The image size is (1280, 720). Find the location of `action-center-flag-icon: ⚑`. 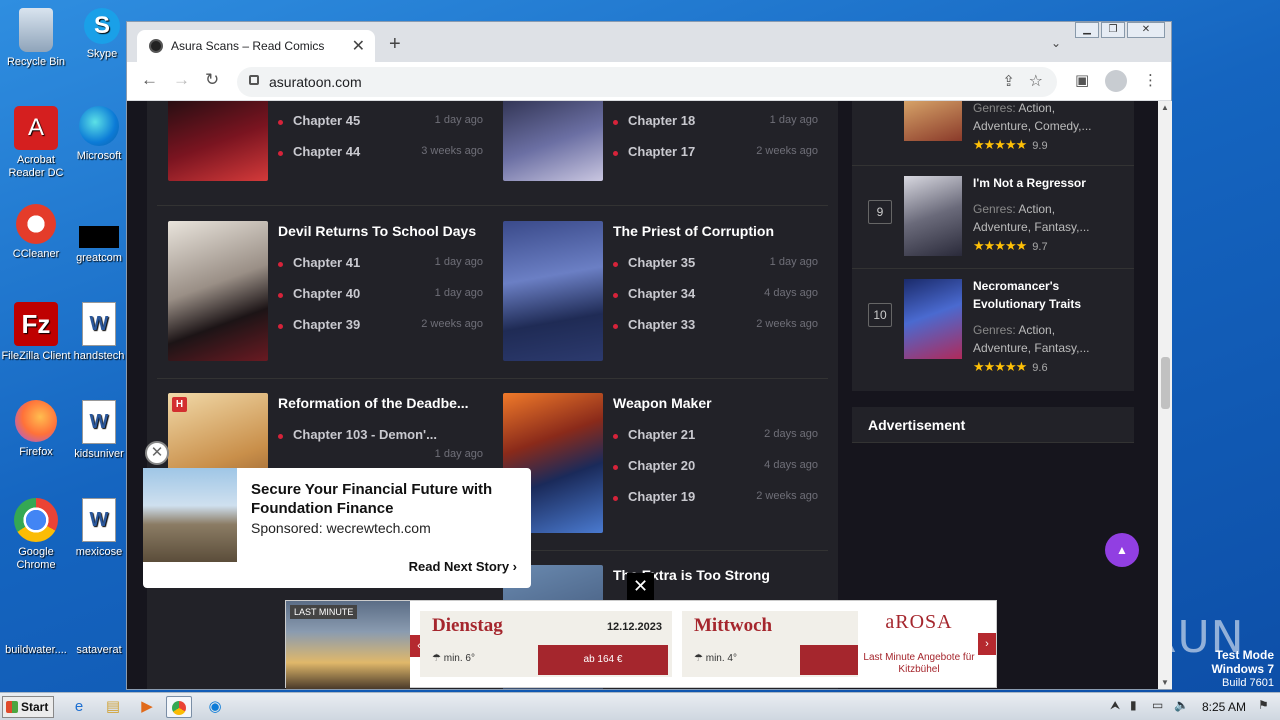

action-center-flag-icon: ⚑ is located at coordinates (1263, 705).